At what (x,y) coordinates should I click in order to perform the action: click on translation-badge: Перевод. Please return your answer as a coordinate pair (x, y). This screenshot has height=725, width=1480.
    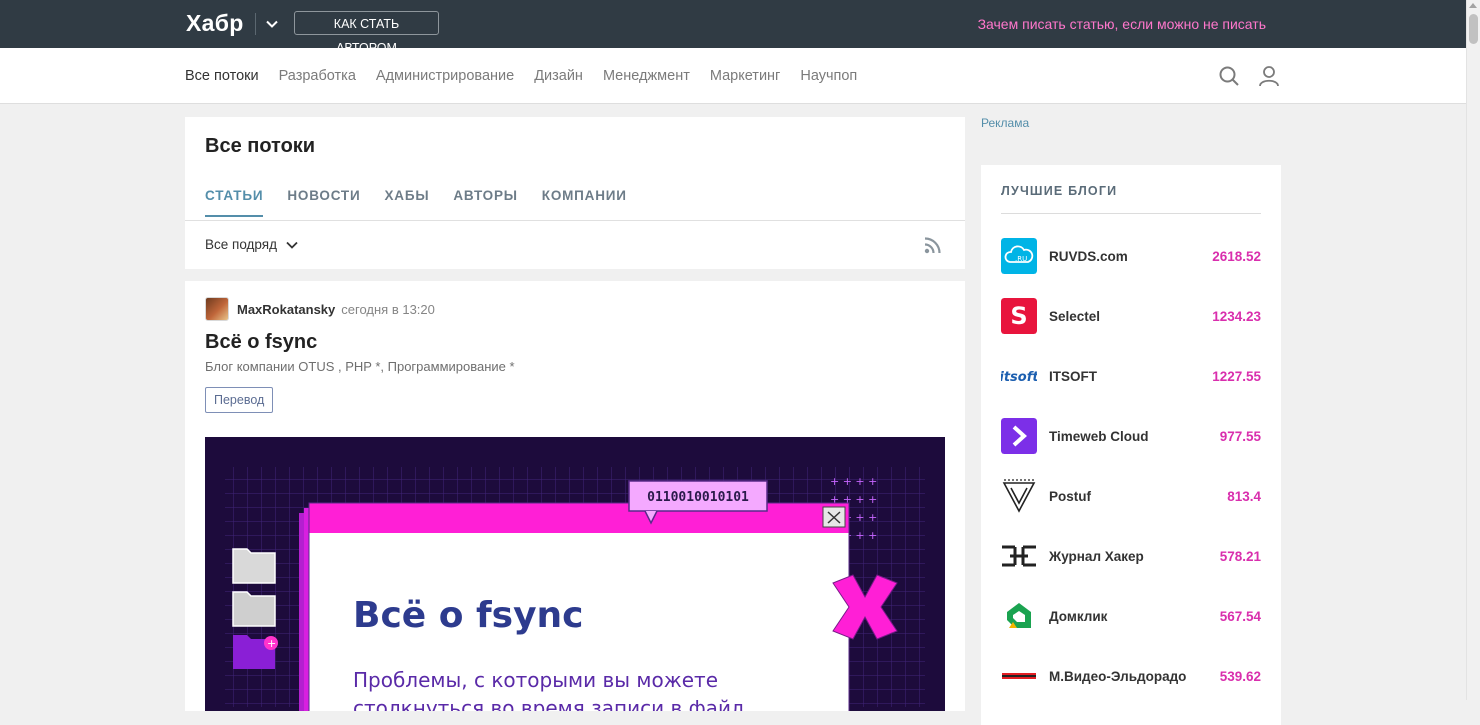
    Looking at the image, I should click on (239, 400).